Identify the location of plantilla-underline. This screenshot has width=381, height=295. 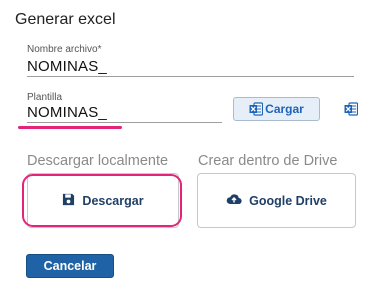
(124, 122).